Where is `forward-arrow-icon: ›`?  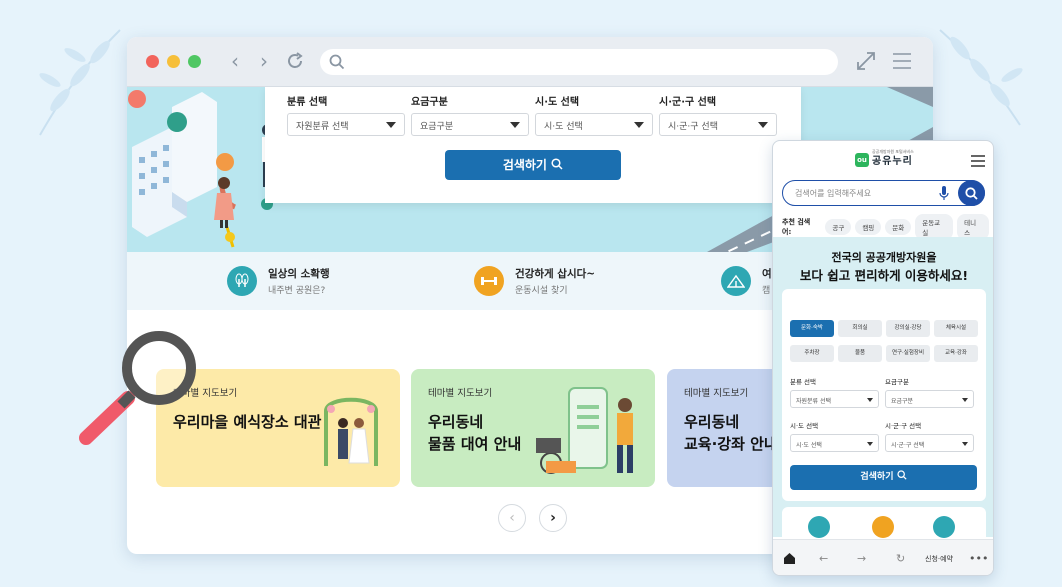
forward-arrow-icon: › is located at coordinates (264, 61).